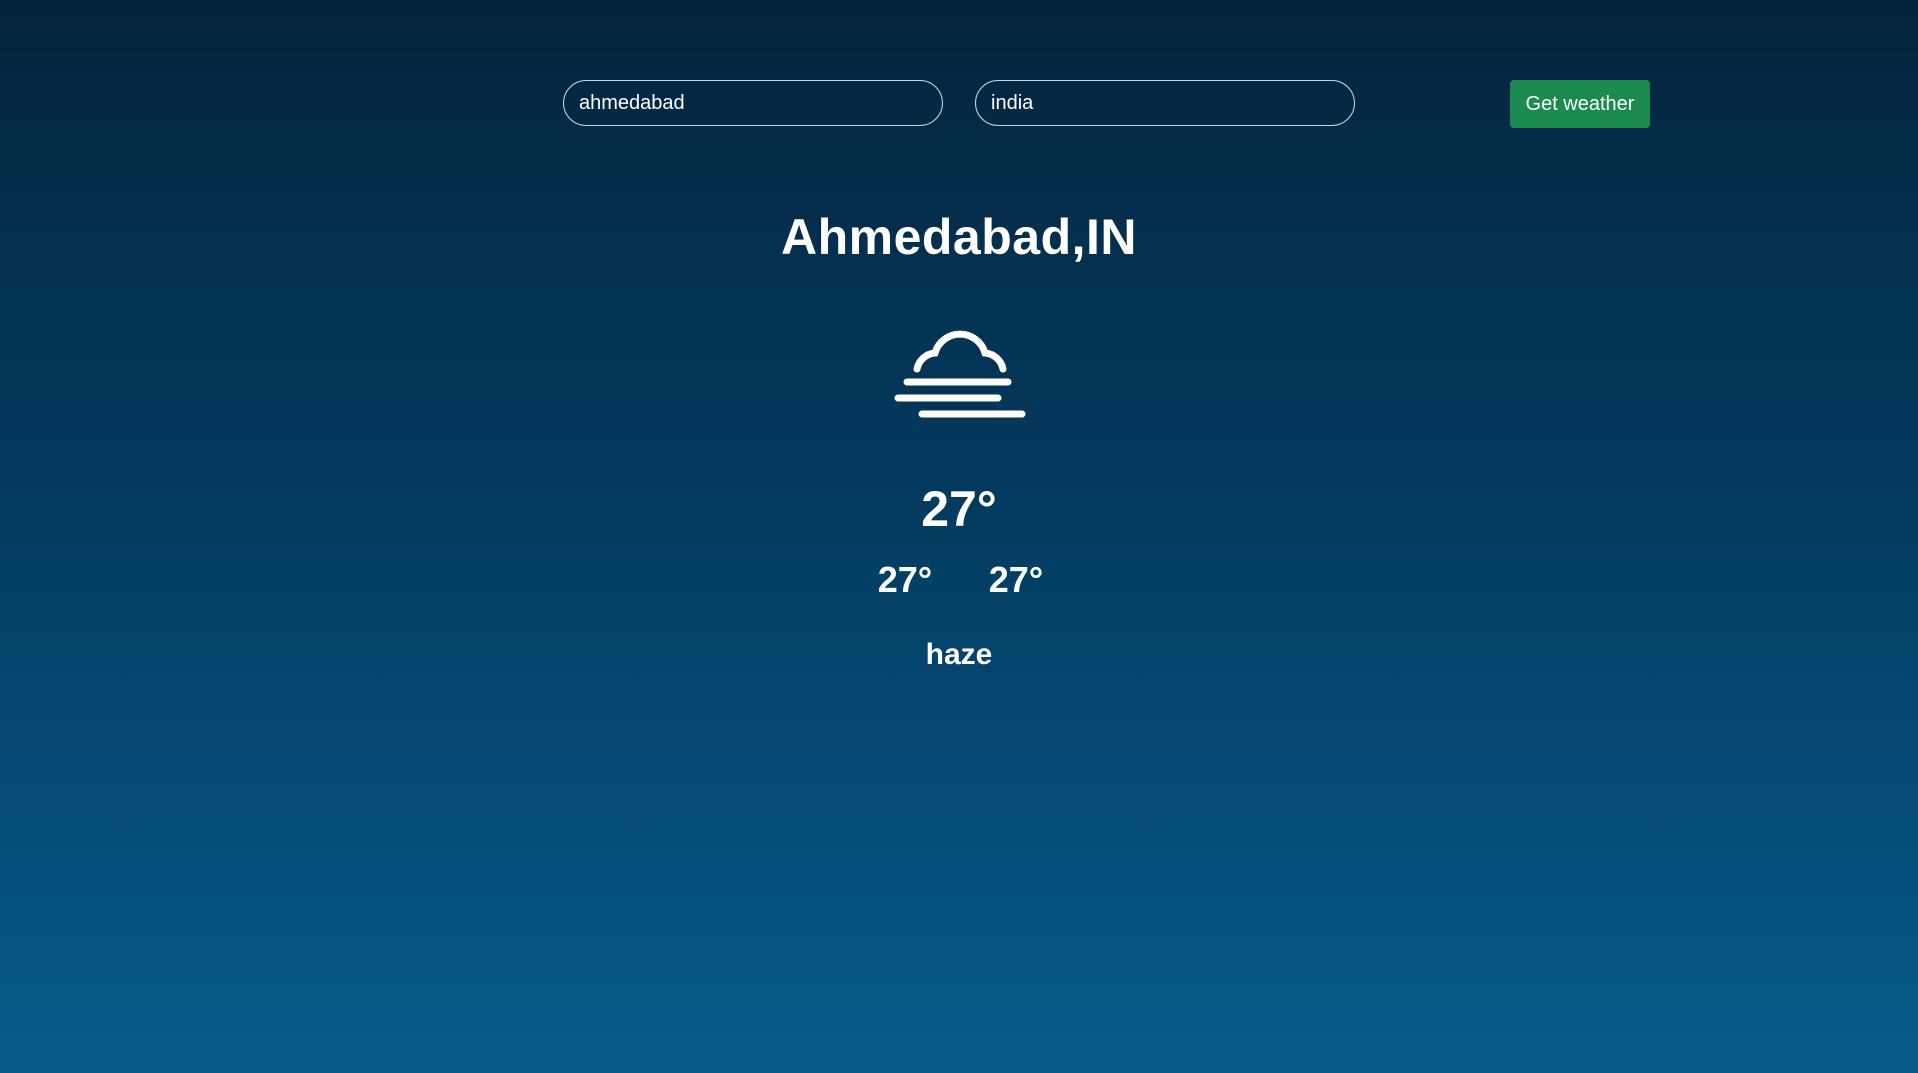 The width and height of the screenshot is (1918, 1073). What do you see at coordinates (1580, 104) in the screenshot?
I see `get-weather-button: Get weather` at bounding box center [1580, 104].